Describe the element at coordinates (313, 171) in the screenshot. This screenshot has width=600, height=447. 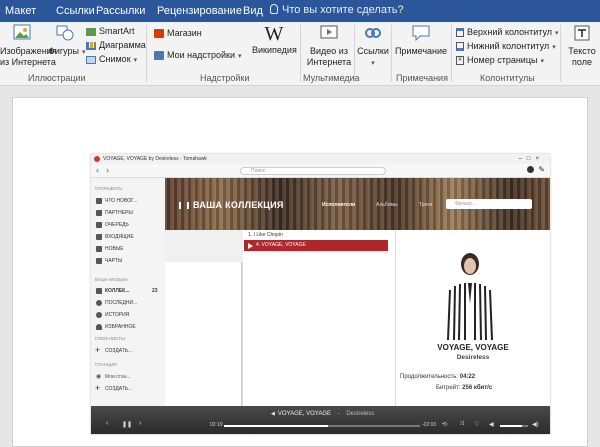
I see `tomahawk-search: Поиск` at that location.